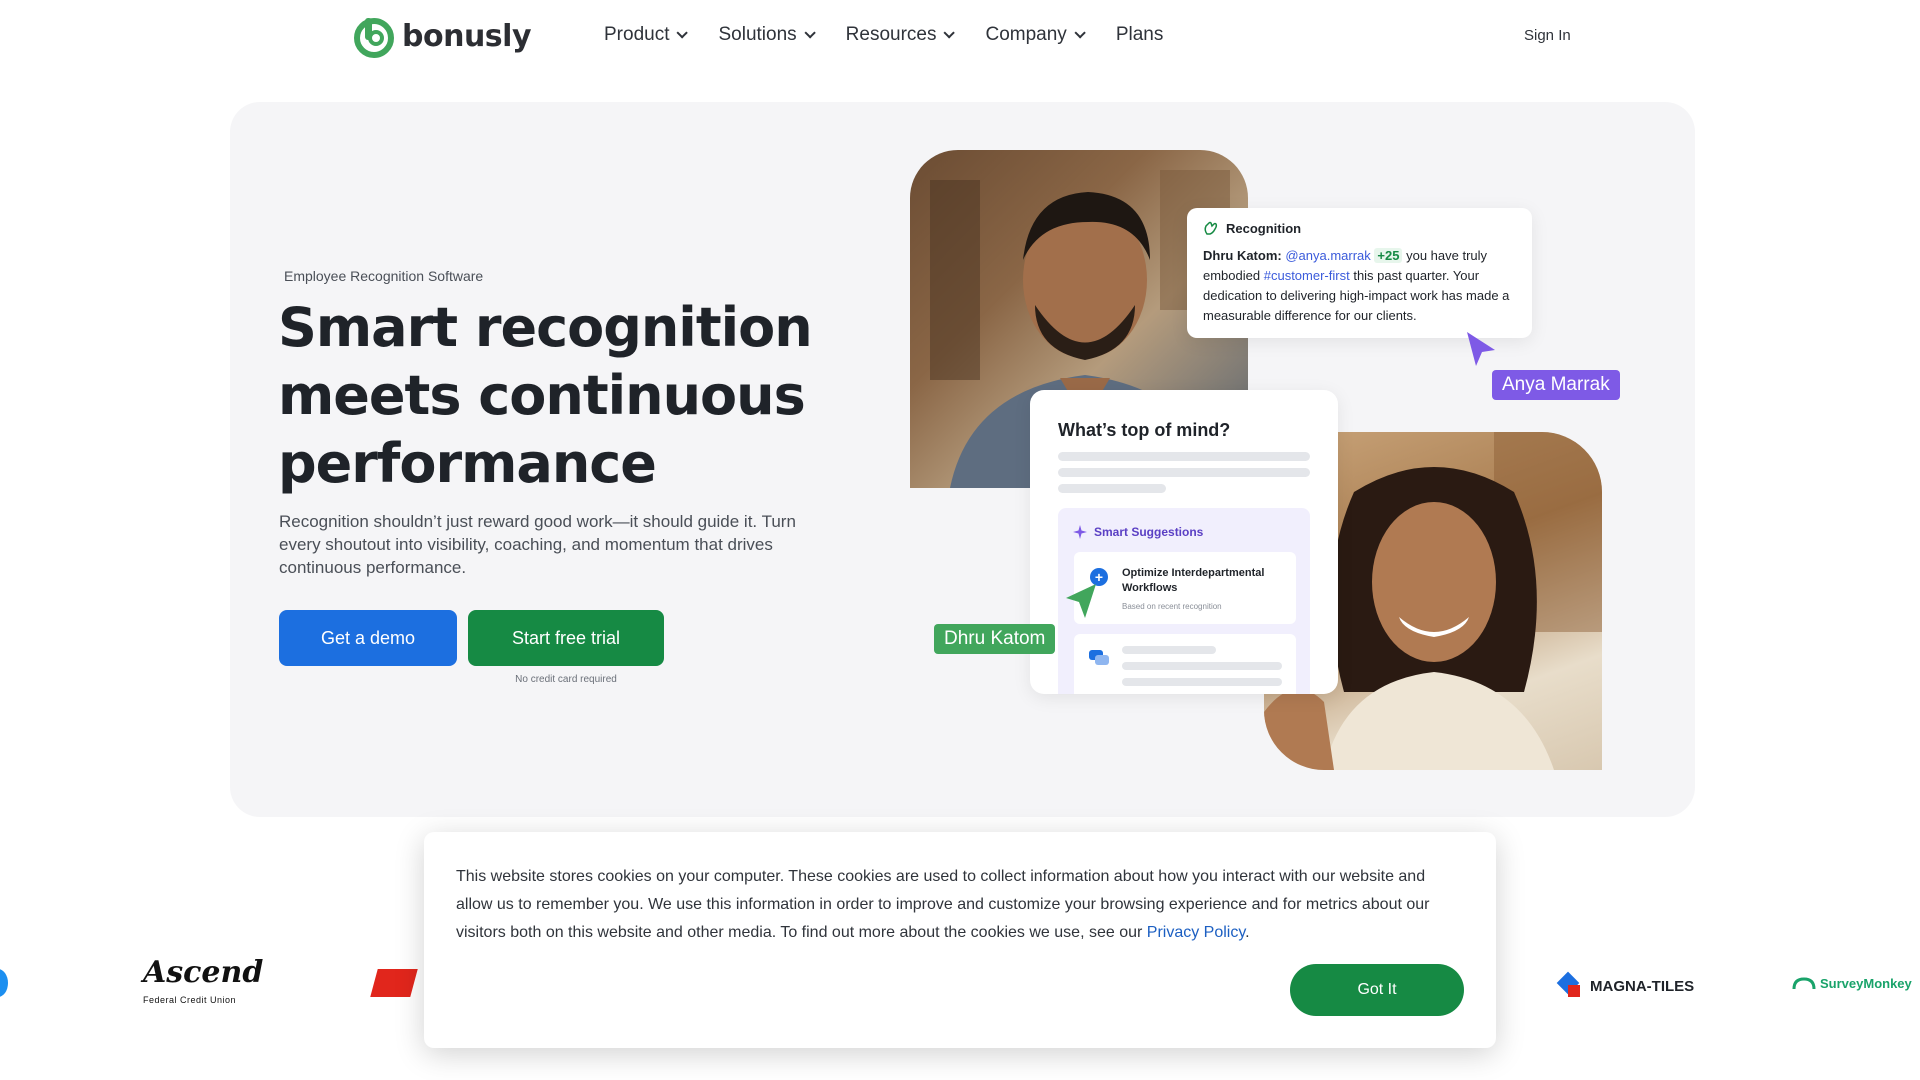 The width and height of the screenshot is (1920, 1080). Describe the element at coordinates (1172, 606) in the screenshot. I see `suggestion-note: Based on recent recognition` at that location.